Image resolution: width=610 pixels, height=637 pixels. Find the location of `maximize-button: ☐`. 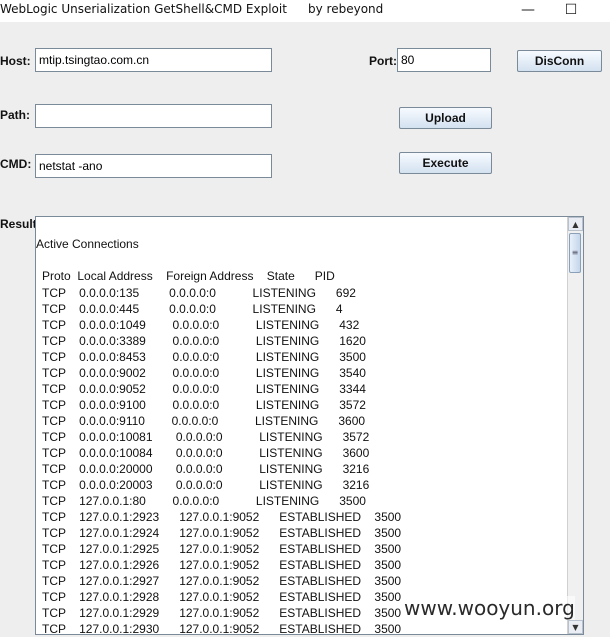

maximize-button: ☐ is located at coordinates (571, 11).